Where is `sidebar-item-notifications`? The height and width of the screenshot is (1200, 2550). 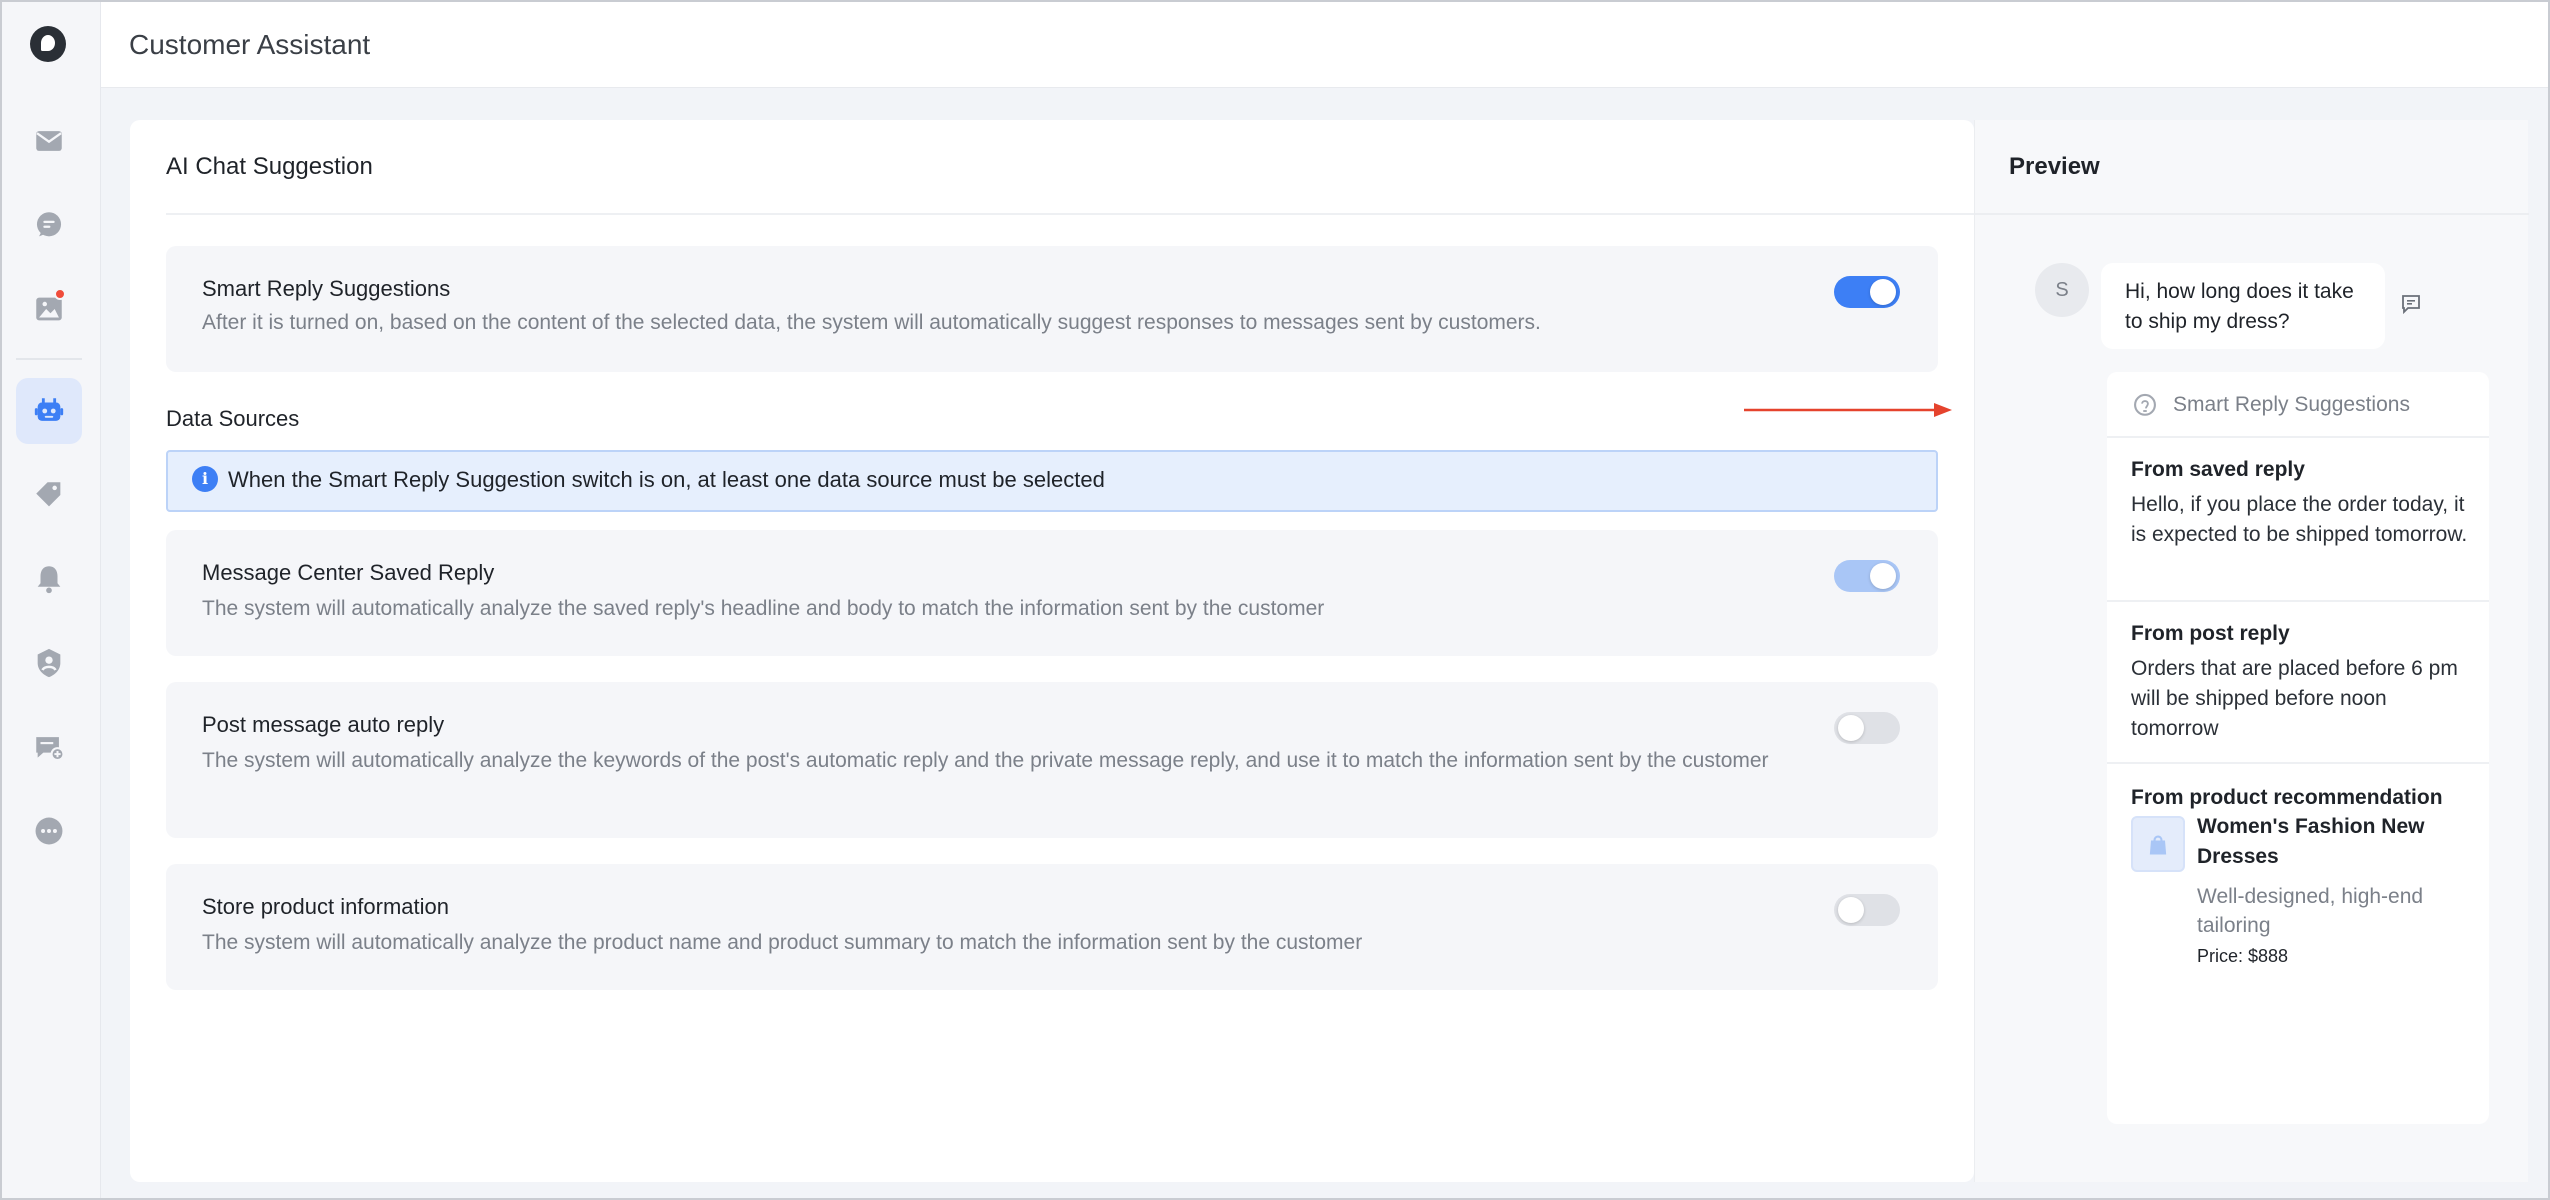 sidebar-item-notifications is located at coordinates (49, 579).